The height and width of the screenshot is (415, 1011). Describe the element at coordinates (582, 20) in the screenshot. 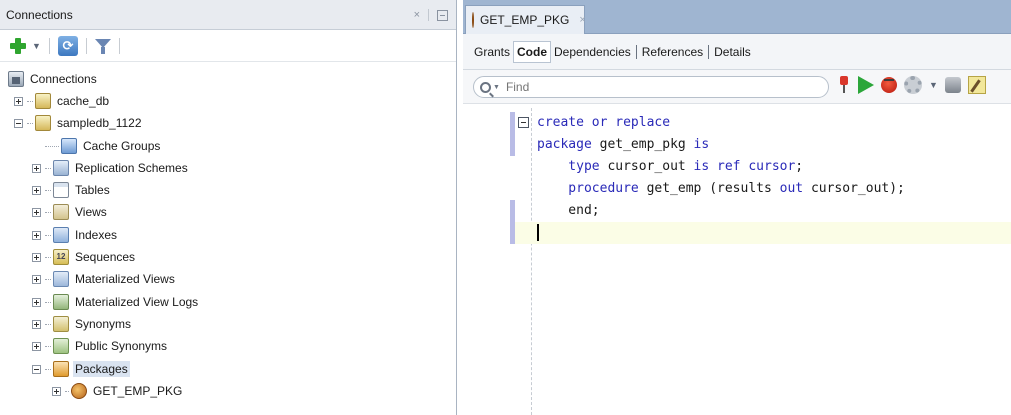

I see `close-tab-icon: ×` at that location.